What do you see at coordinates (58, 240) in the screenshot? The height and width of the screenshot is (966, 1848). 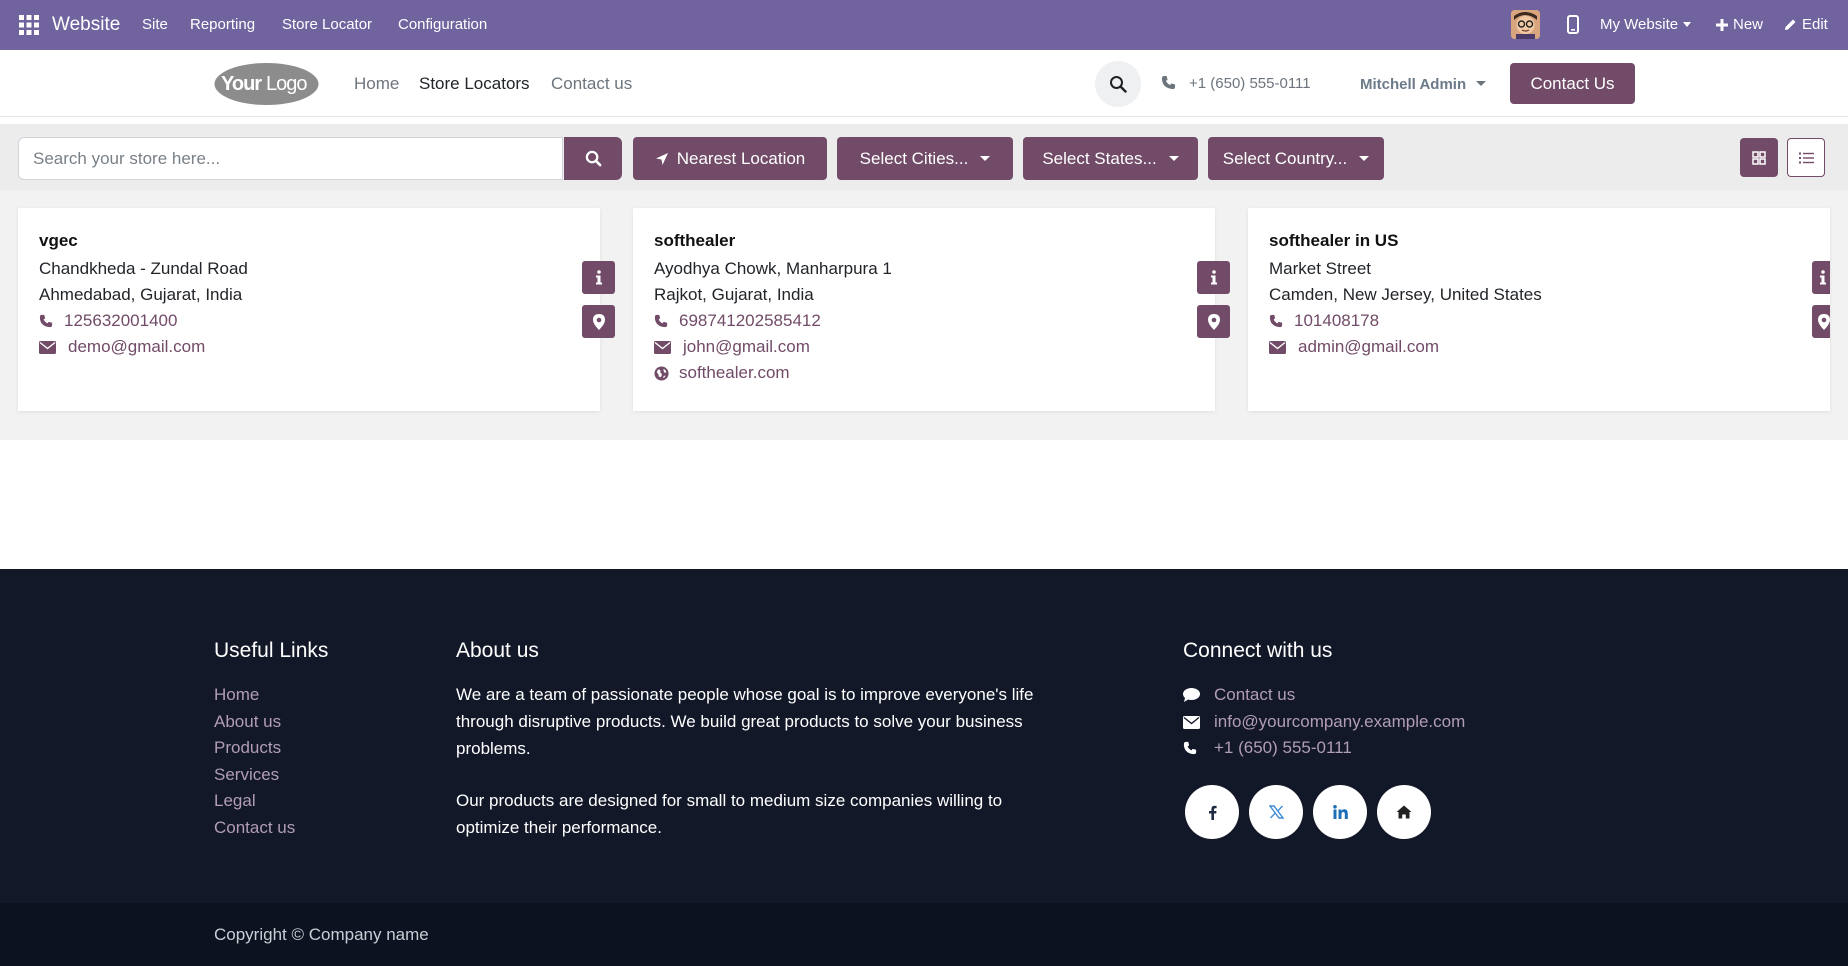 I see `store-name: vgec` at bounding box center [58, 240].